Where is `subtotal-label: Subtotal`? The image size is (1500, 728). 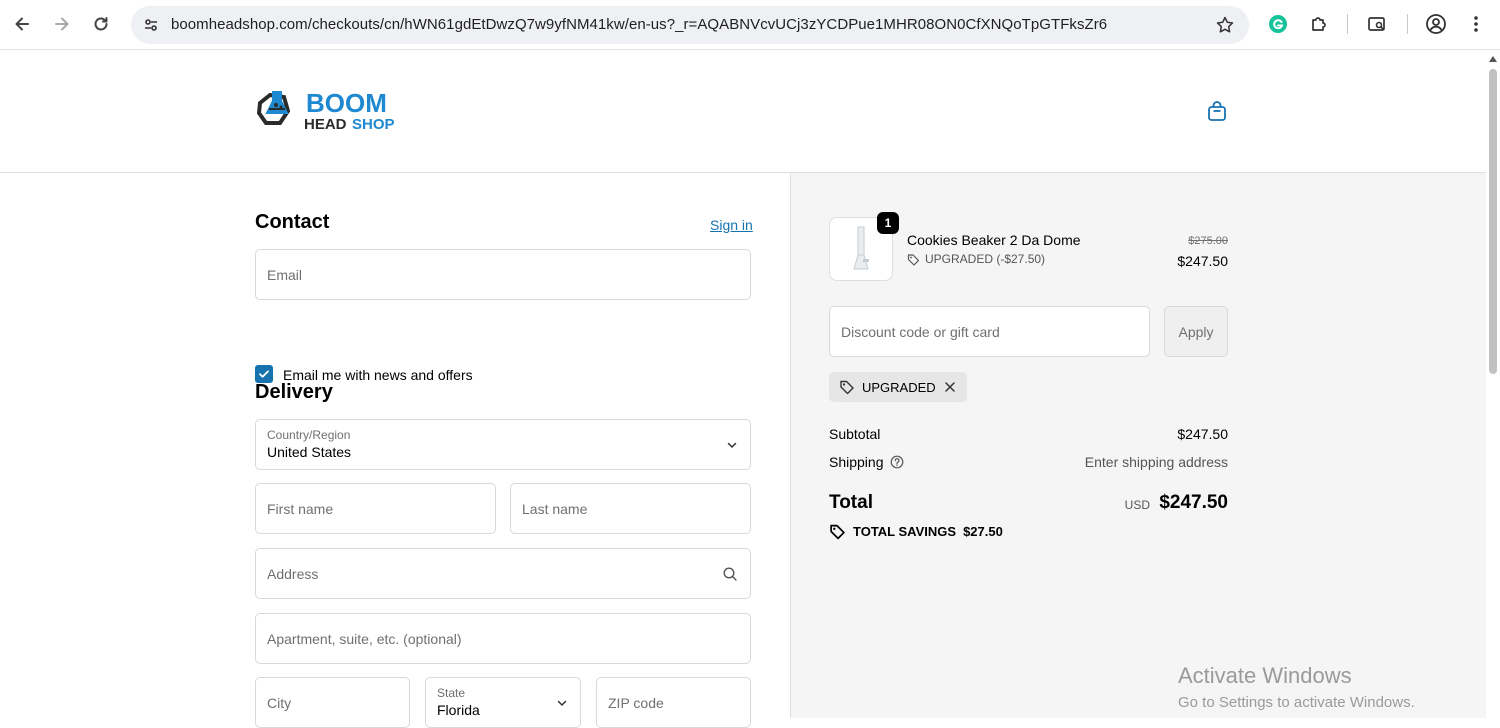 subtotal-label: Subtotal is located at coordinates (855, 434).